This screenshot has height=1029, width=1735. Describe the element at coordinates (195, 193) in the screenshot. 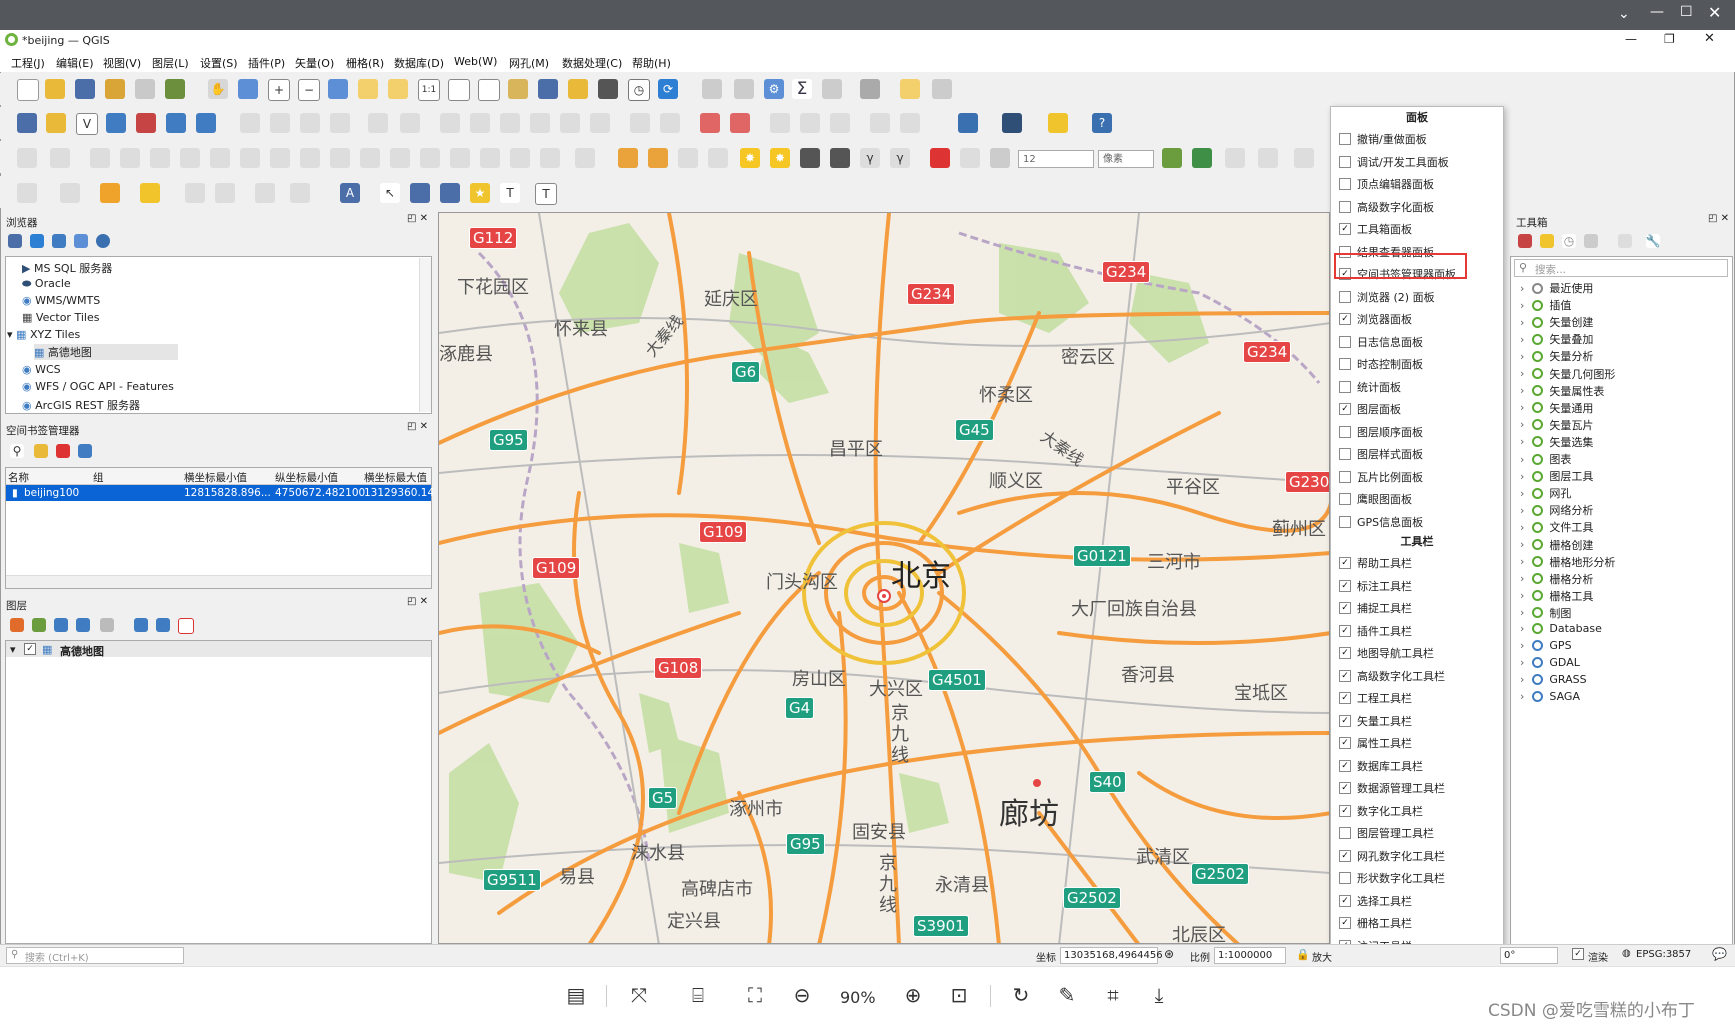

I see `georeferencer-icon` at that location.